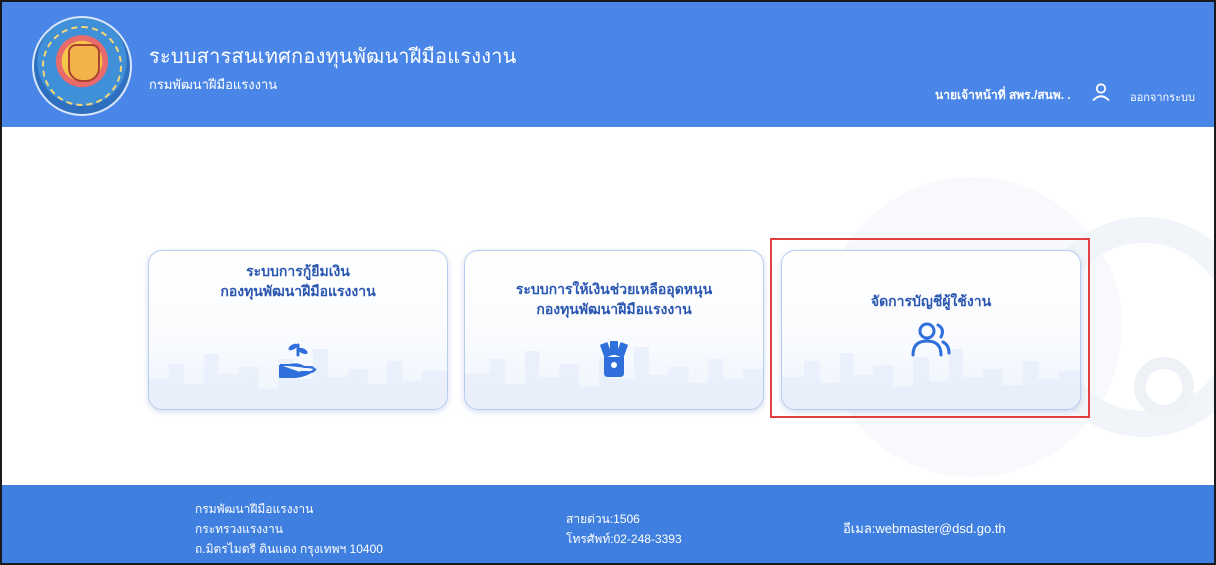 The height and width of the screenshot is (565, 1216). What do you see at coordinates (1003, 95) in the screenshot?
I see `current-user-name: นายเจ้าหน้าที่ สพร./สนพ. .` at bounding box center [1003, 95].